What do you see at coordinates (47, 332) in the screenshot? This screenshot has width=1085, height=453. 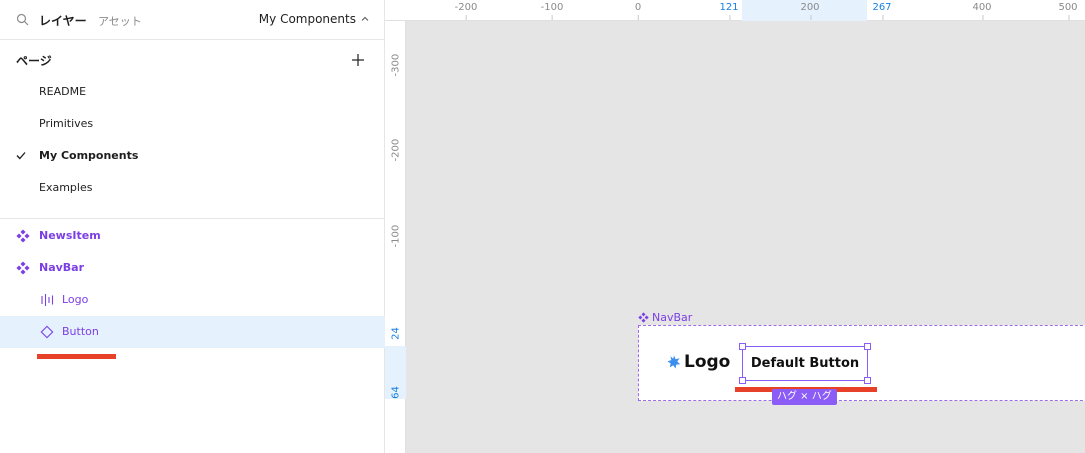 I see `instance-icon` at bounding box center [47, 332].